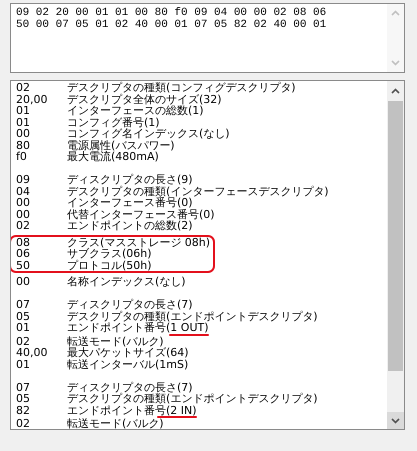 The image size is (417, 451). Describe the element at coordinates (23, 242) in the screenshot. I see `hex-value: 08` at that location.